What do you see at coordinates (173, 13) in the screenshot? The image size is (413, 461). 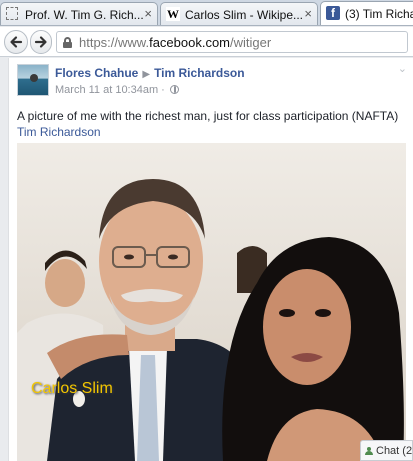 I see `wikipedia-icon: W` at bounding box center [173, 13].